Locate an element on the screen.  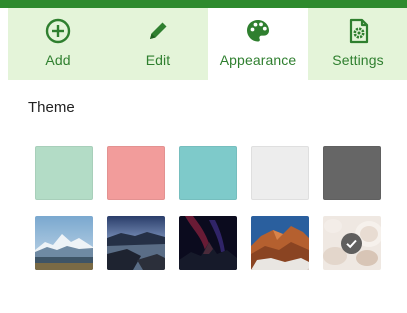
selected-check-icon is located at coordinates (351, 243).